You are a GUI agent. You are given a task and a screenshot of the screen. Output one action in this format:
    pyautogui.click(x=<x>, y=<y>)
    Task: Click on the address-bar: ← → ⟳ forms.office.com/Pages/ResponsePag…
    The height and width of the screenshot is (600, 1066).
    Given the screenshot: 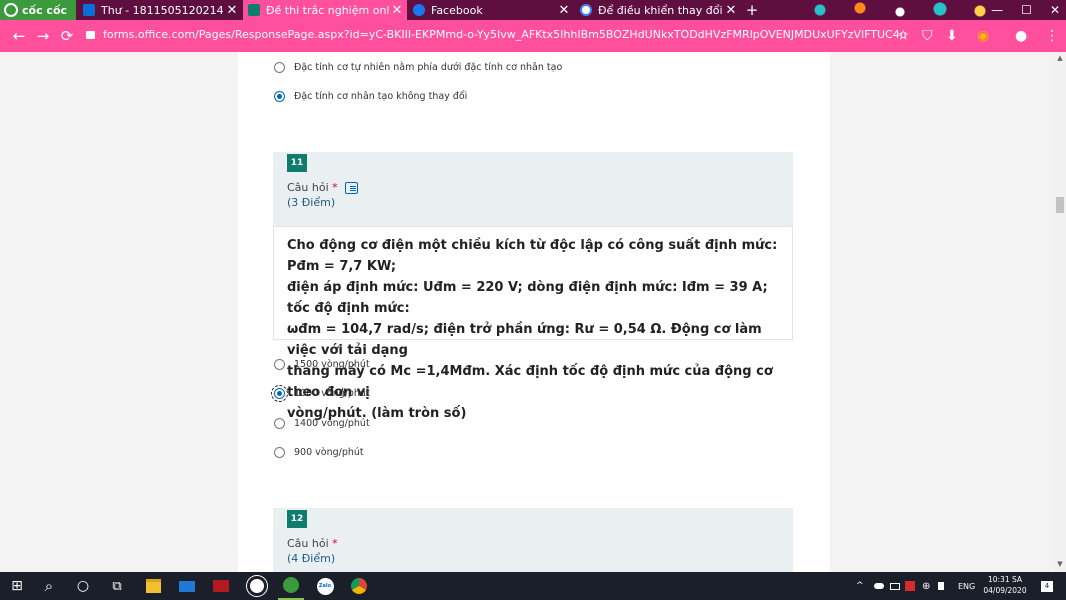 What is the action you would take?
    pyautogui.click(x=533, y=36)
    